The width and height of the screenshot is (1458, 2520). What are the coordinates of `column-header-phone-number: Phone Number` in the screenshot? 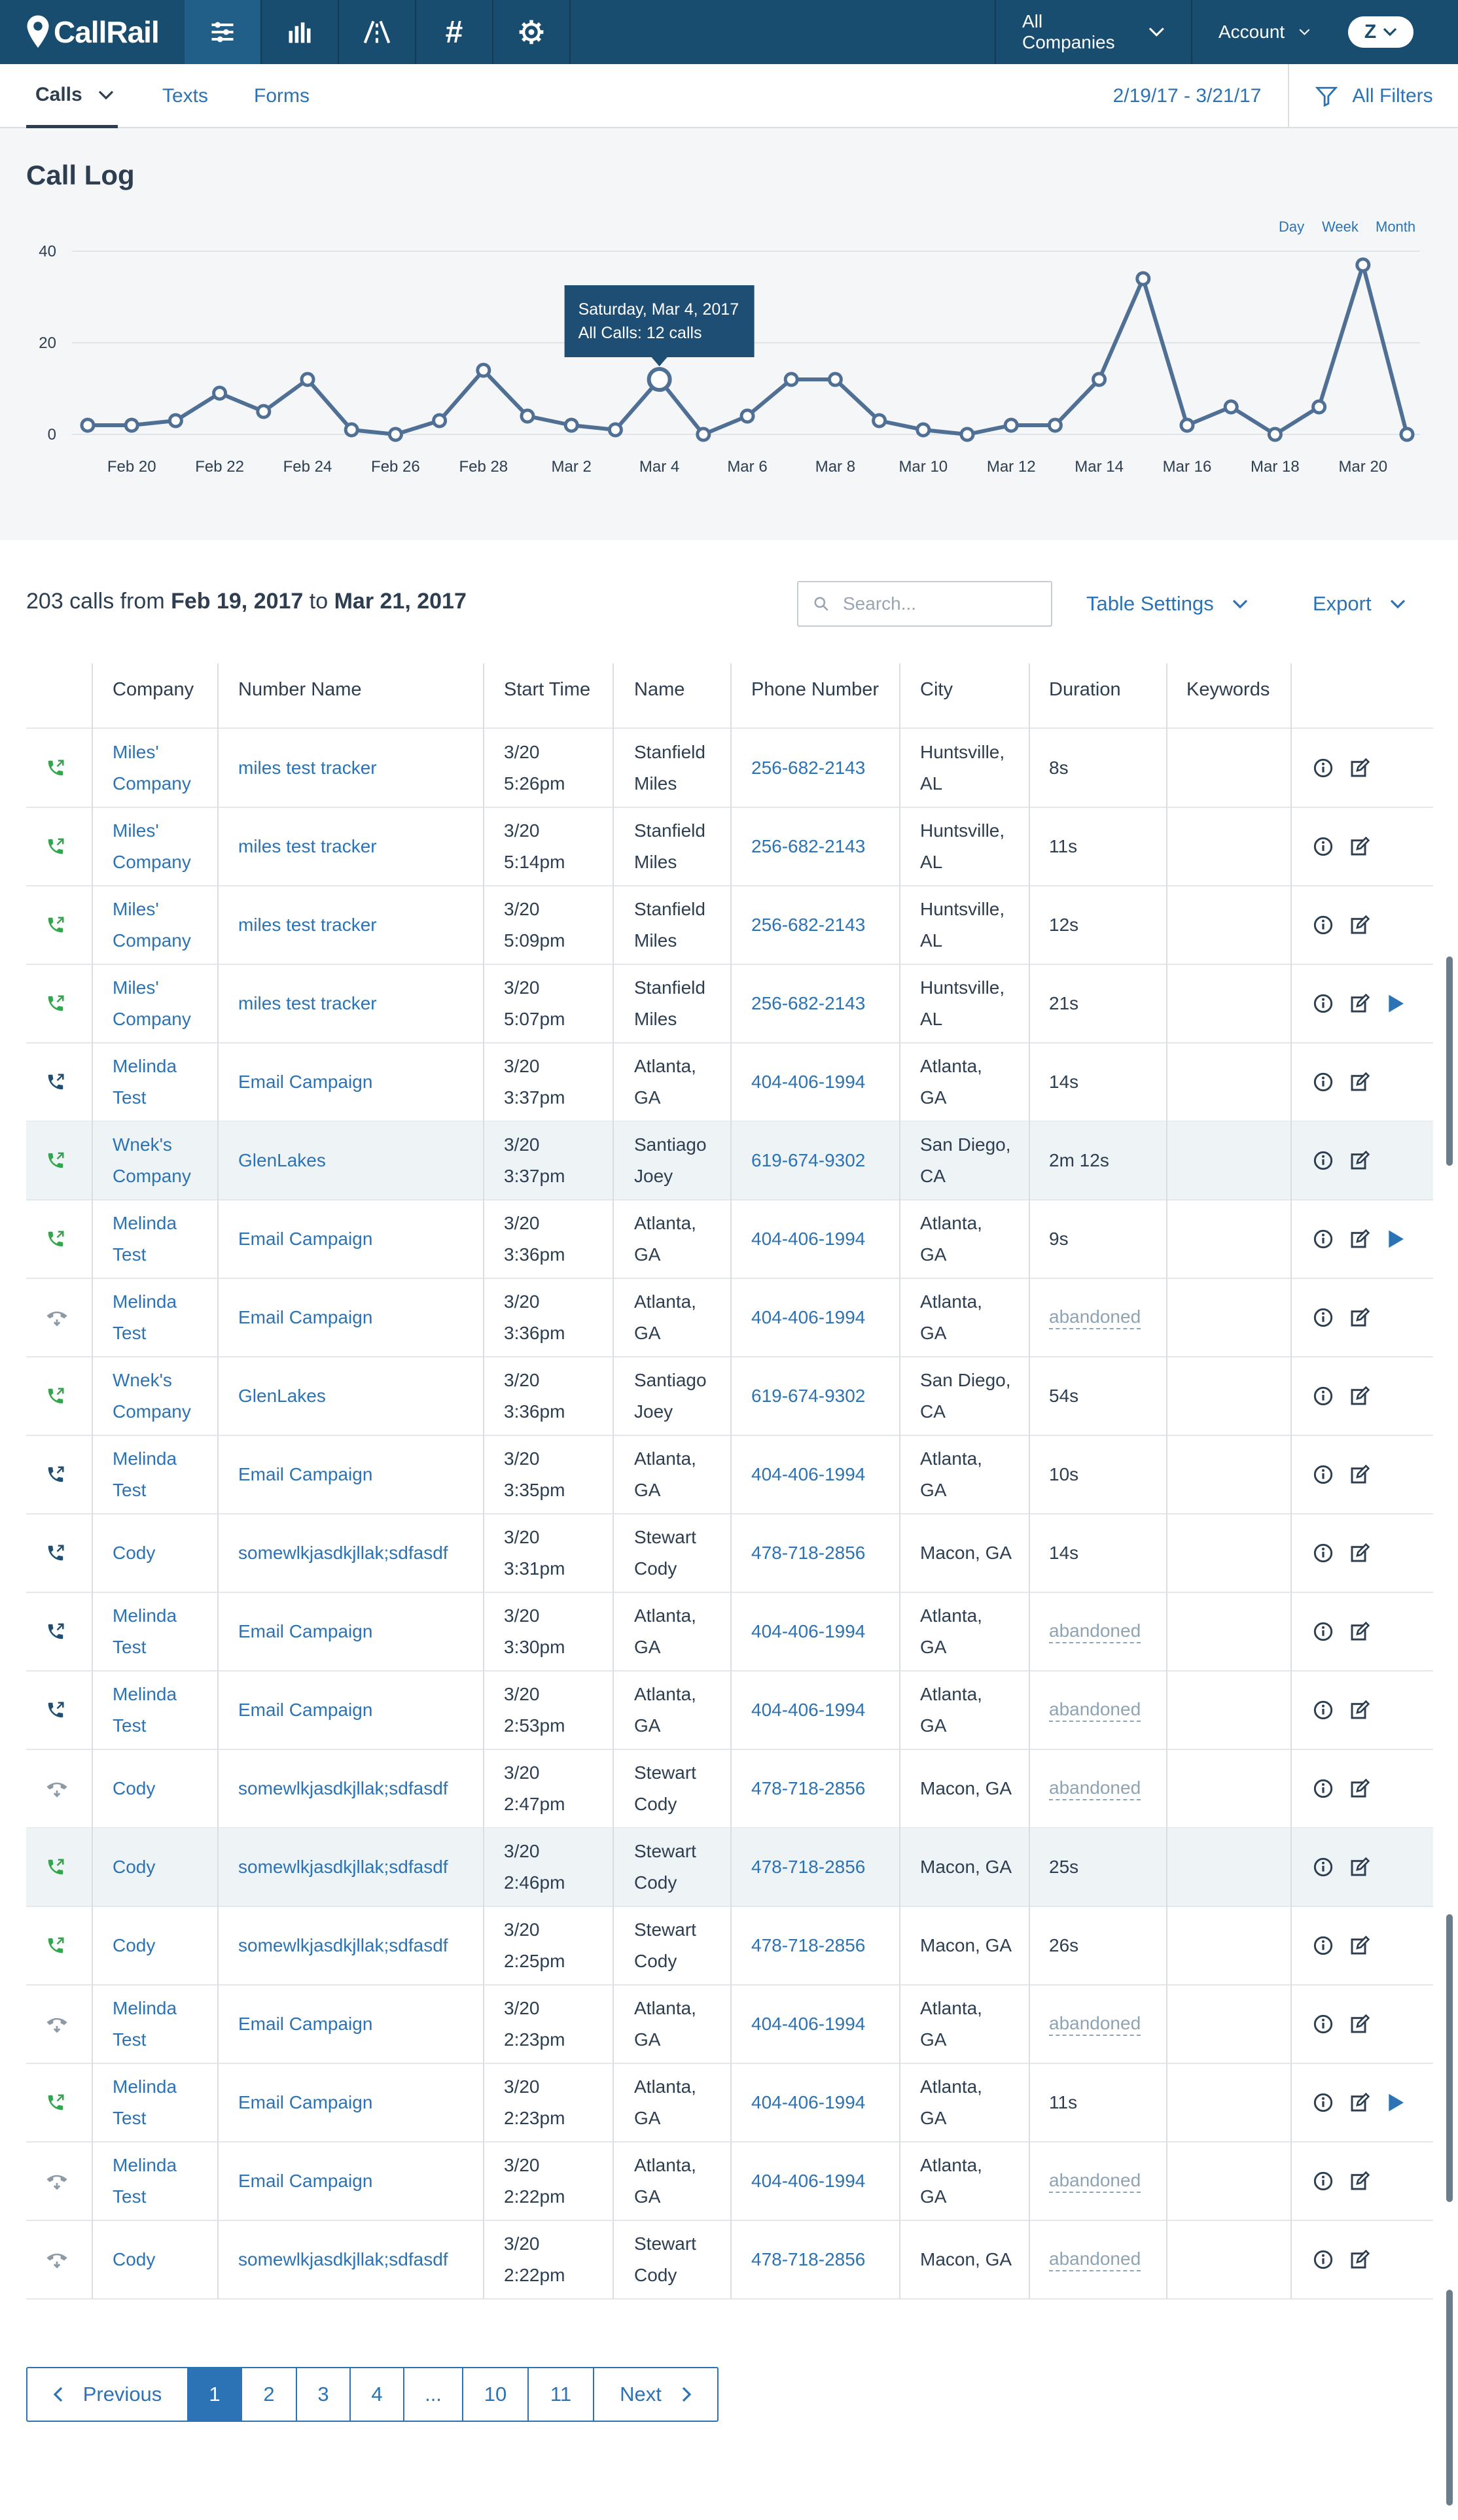 It's located at (815, 689).